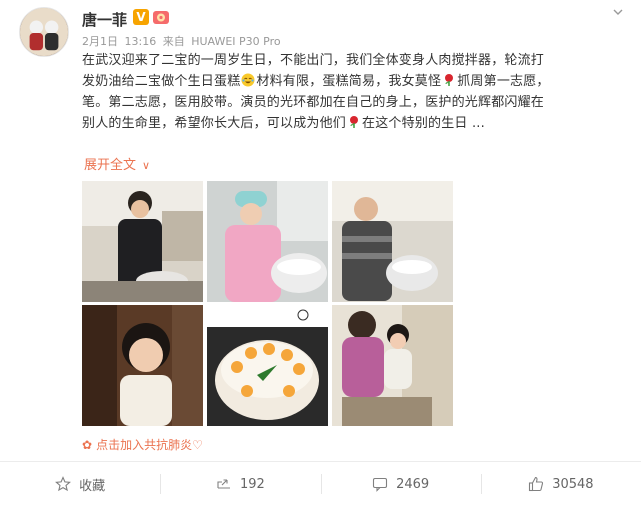  Describe the element at coordinates (618, 11) in the screenshot. I see `more-options-chevron-icon` at that location.